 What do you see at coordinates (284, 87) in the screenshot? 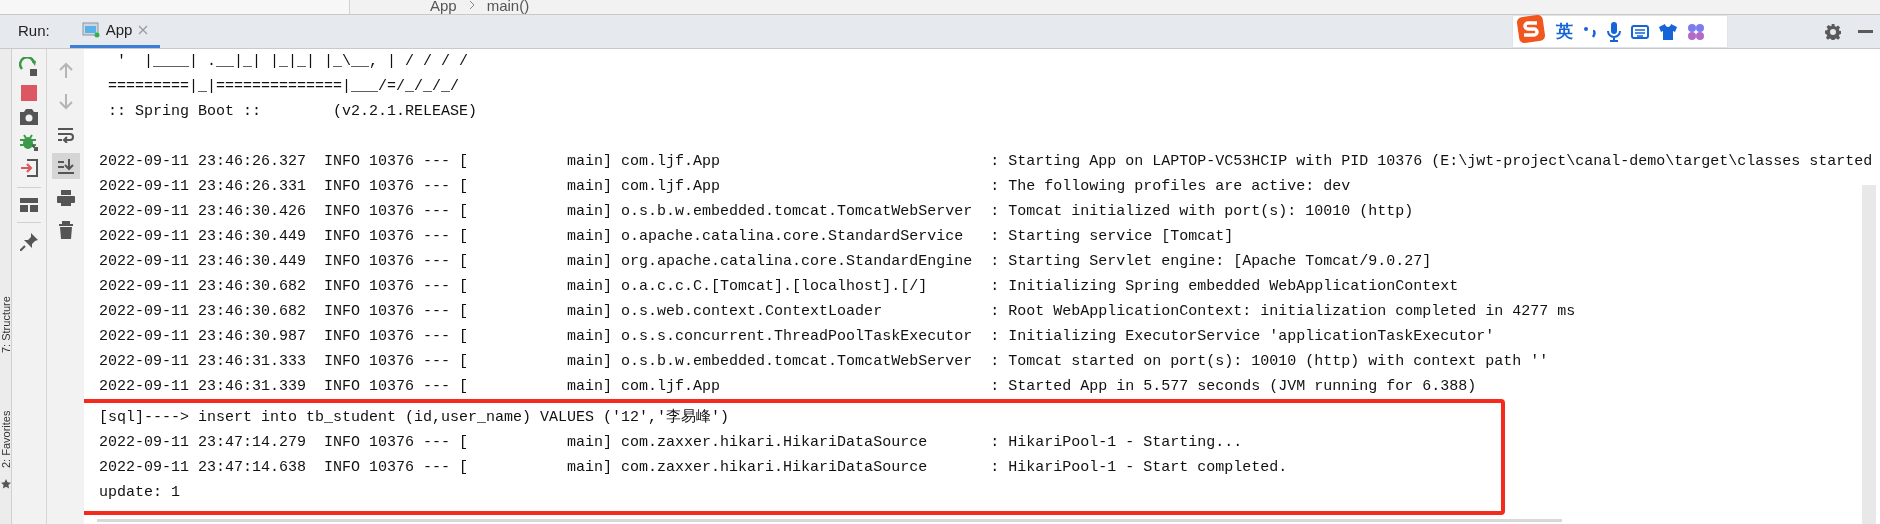
I see `console-line: =========|_|==============|___/=/_/_/_/` at bounding box center [284, 87].